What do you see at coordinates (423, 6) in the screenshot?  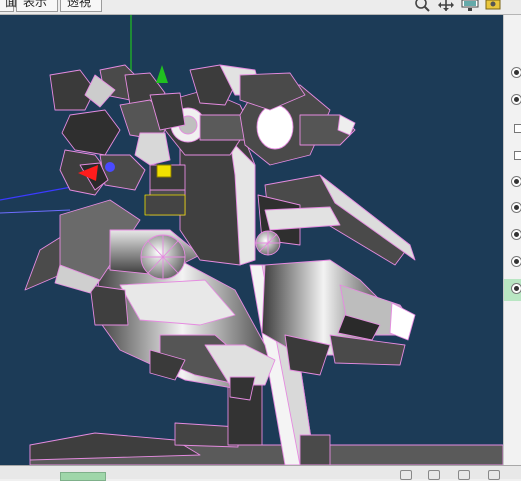 I see `zoom-icon` at bounding box center [423, 6].